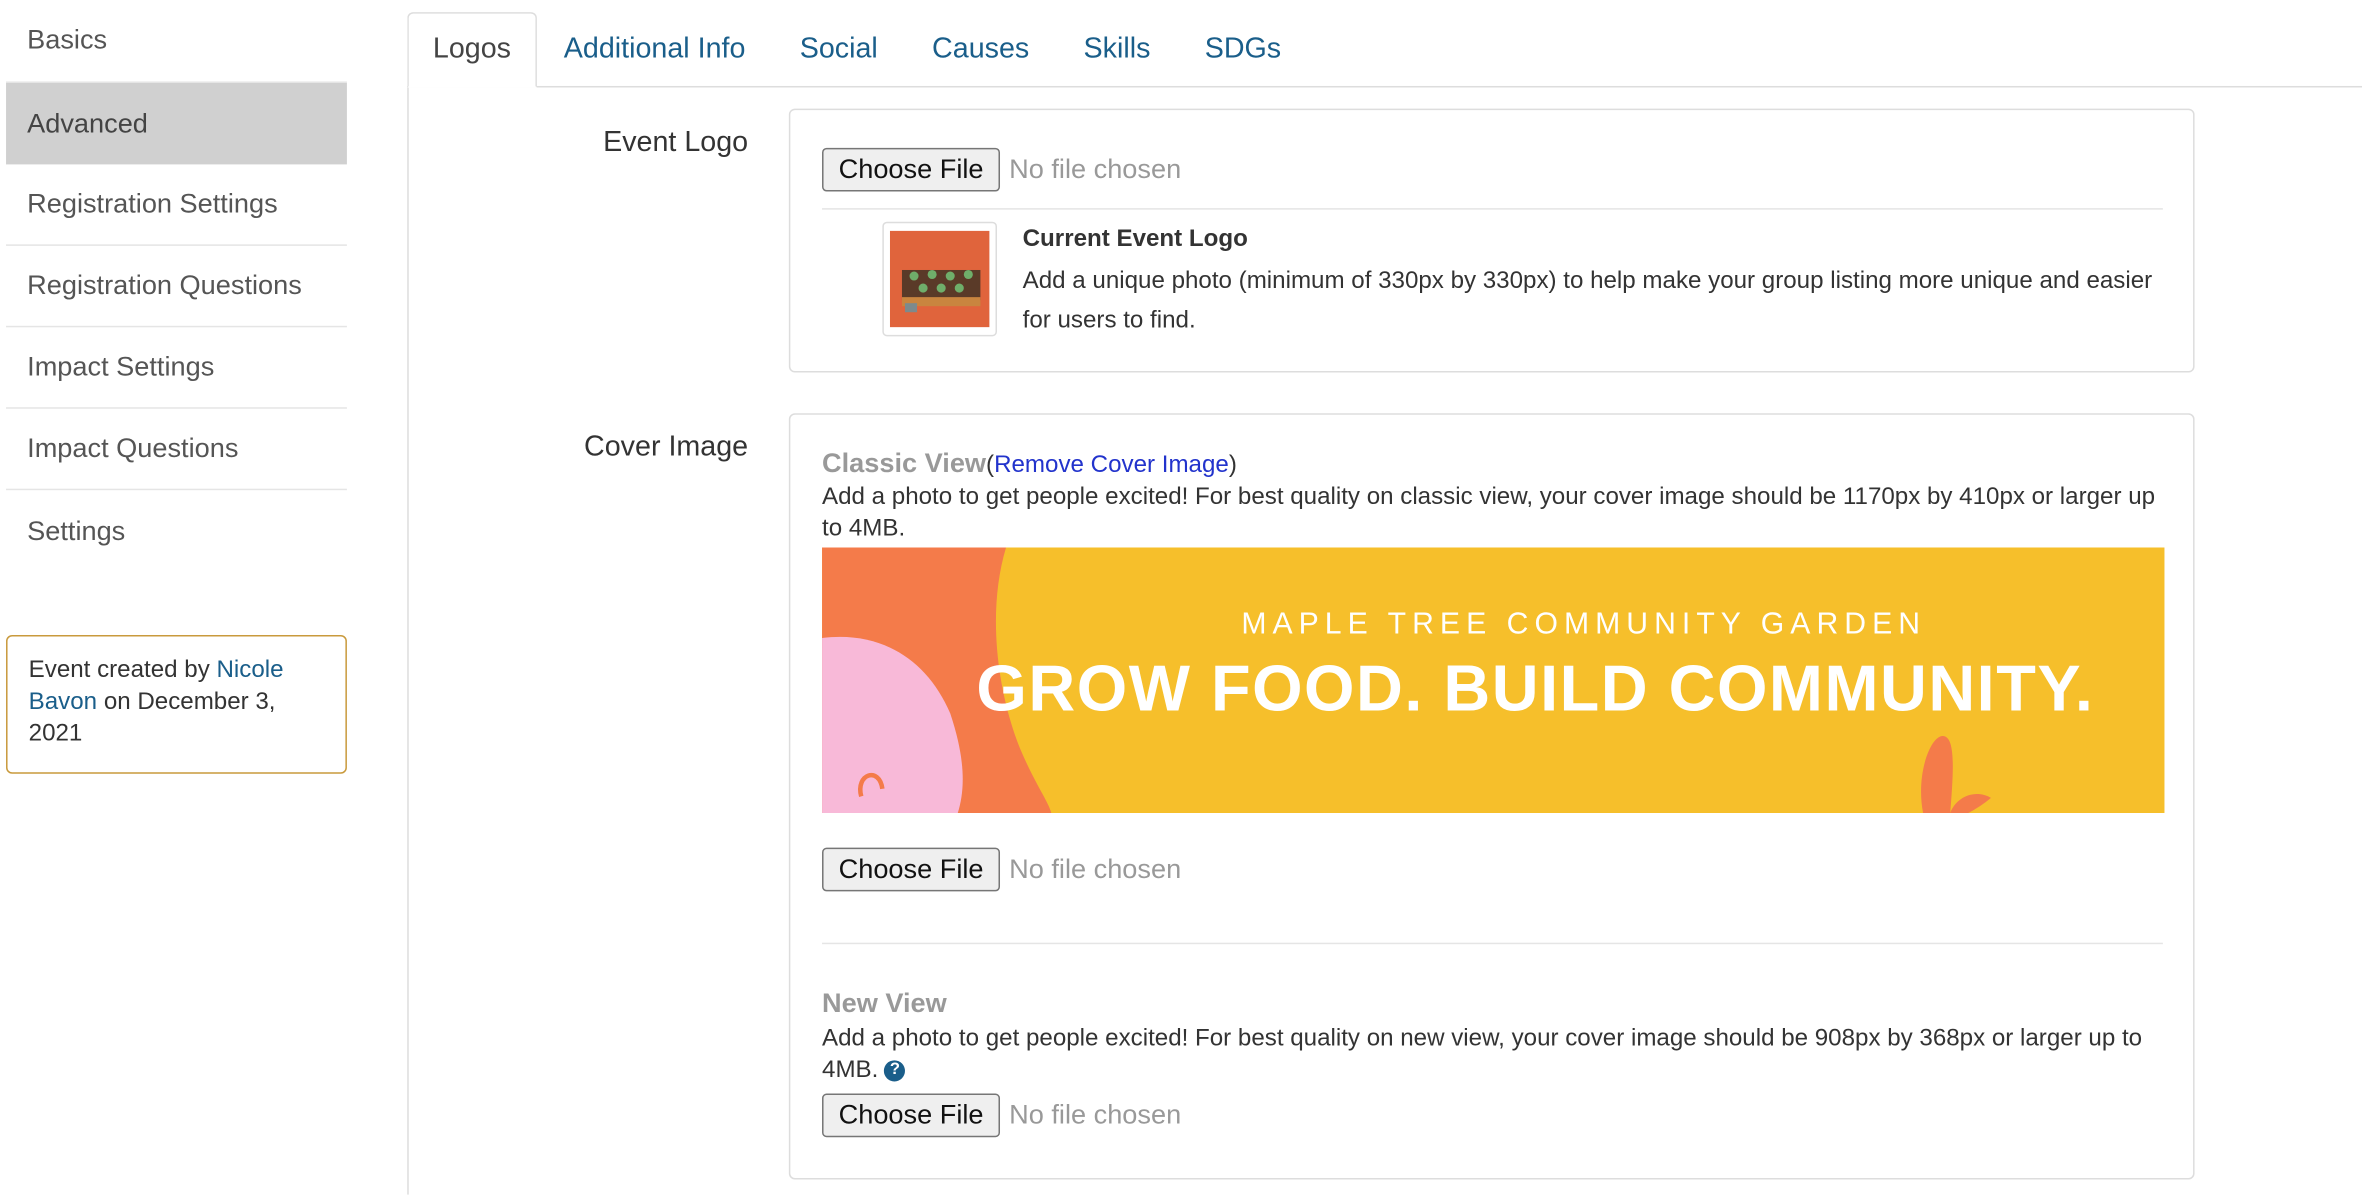  I want to click on garden-bed-logo-icon, so click(939, 279).